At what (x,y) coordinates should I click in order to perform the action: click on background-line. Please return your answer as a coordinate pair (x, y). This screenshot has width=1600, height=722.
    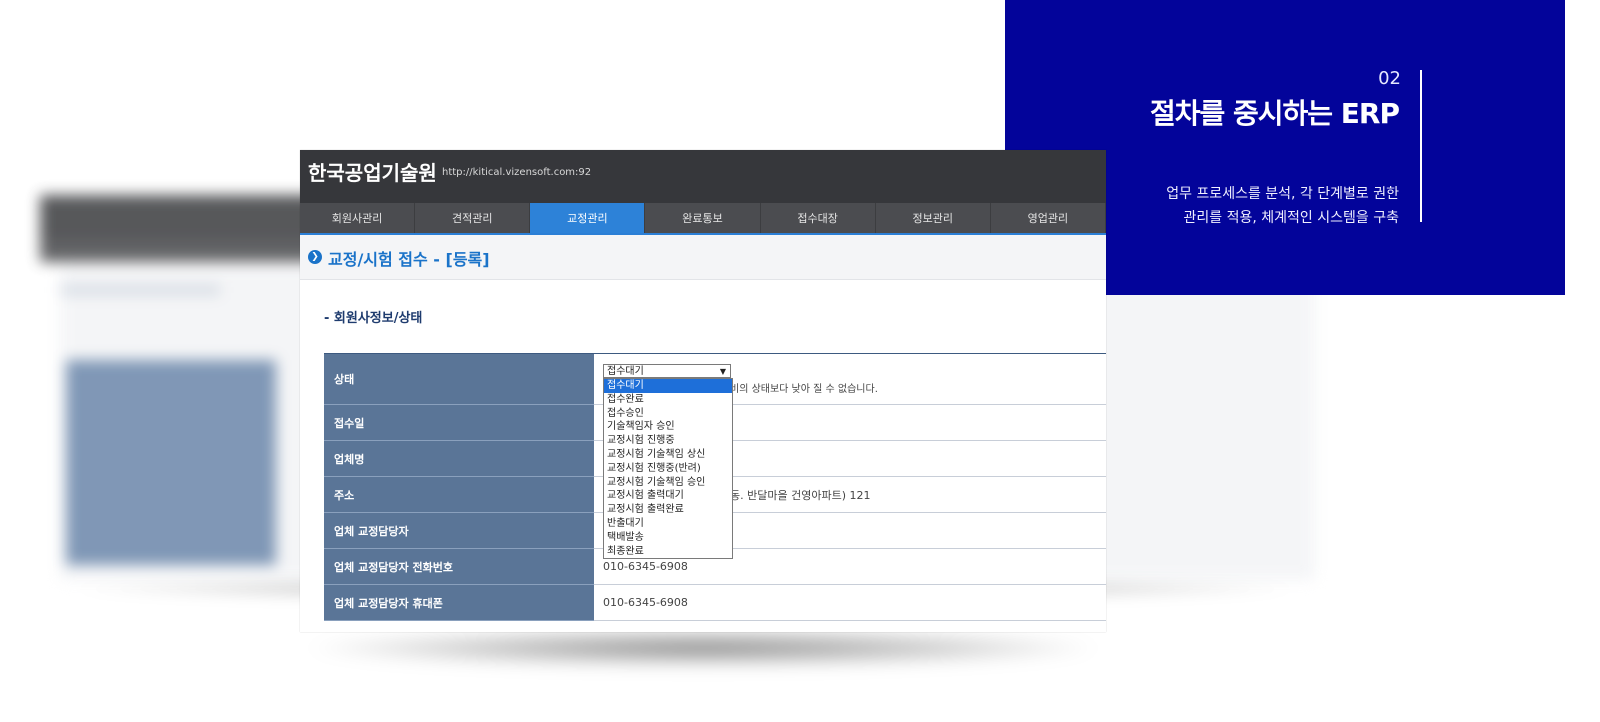
    Looking at the image, I should click on (140, 290).